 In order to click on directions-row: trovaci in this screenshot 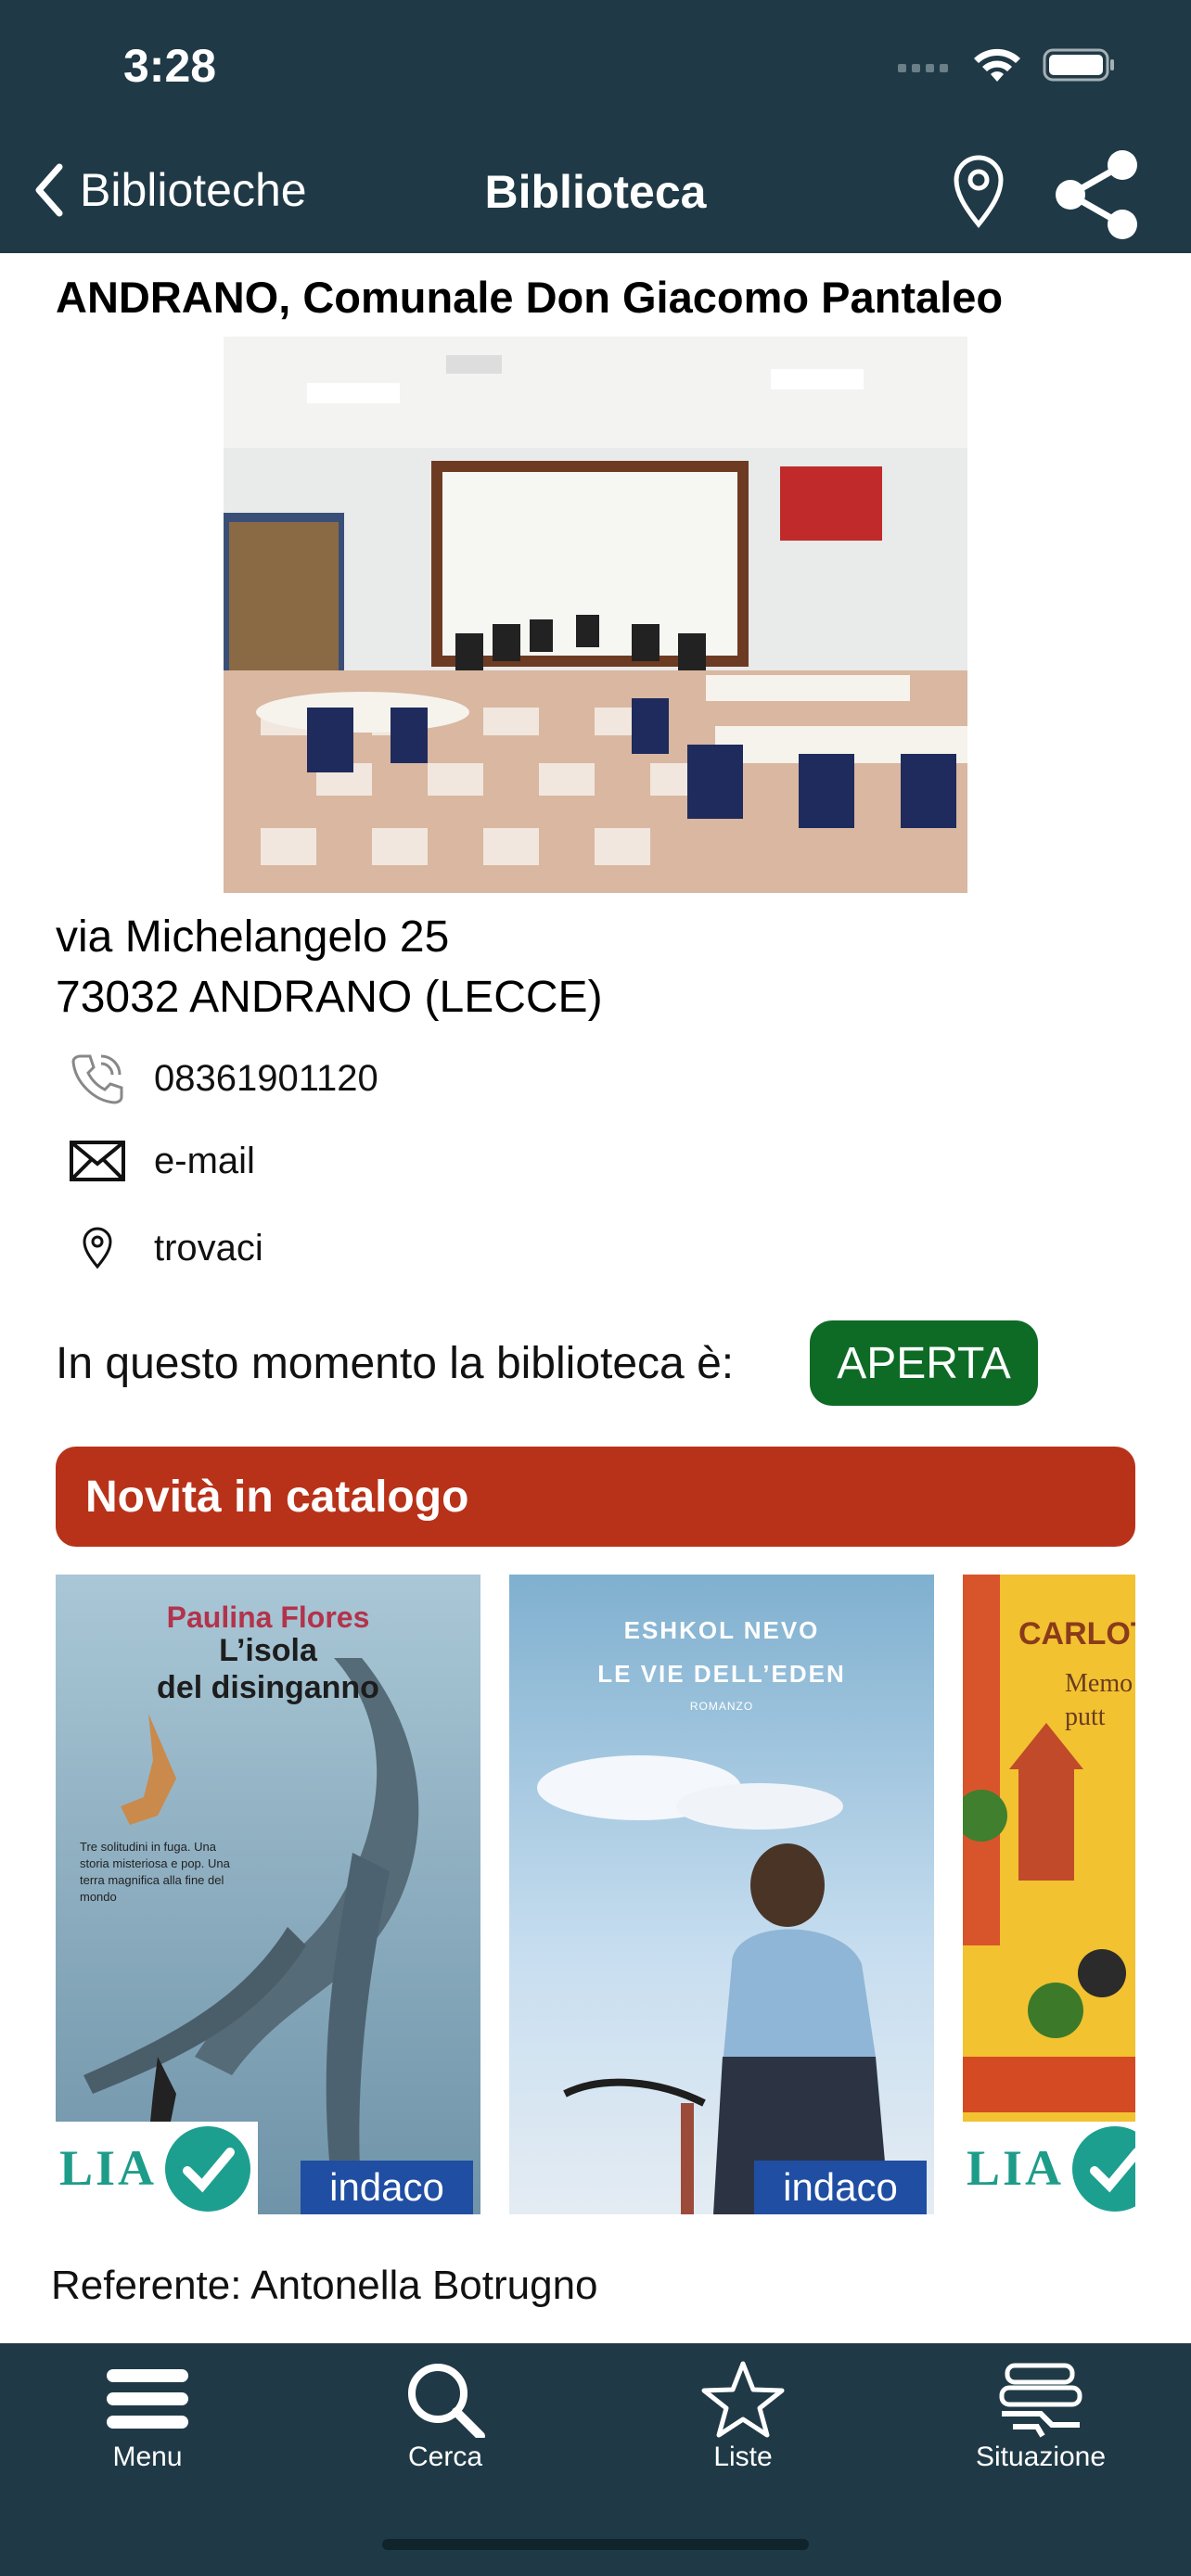, I will do `click(159, 1248)`.